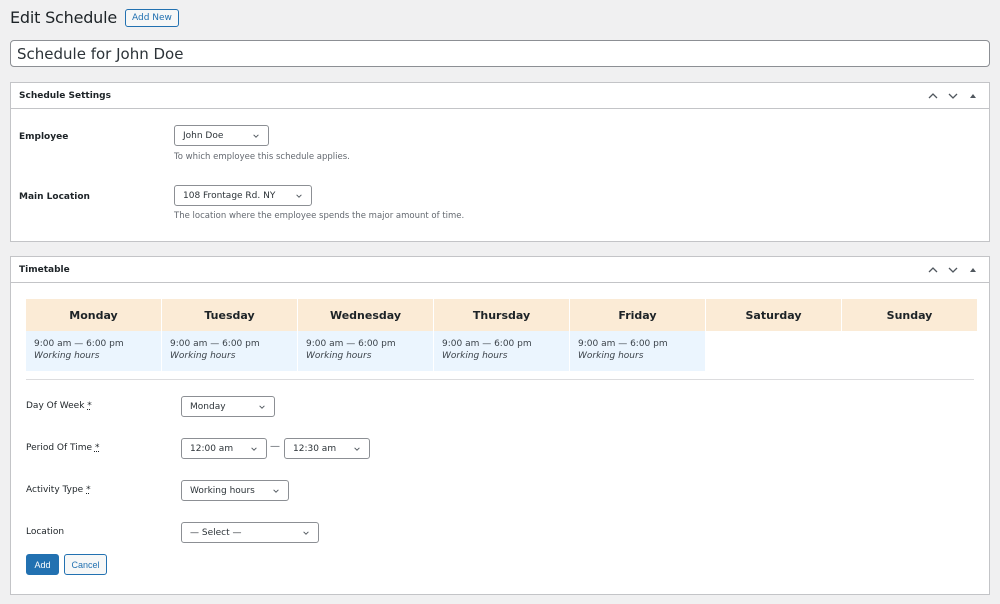 The width and height of the screenshot is (1000, 604). What do you see at coordinates (54, 197) in the screenshot?
I see `main-location-label: Main Location` at bounding box center [54, 197].